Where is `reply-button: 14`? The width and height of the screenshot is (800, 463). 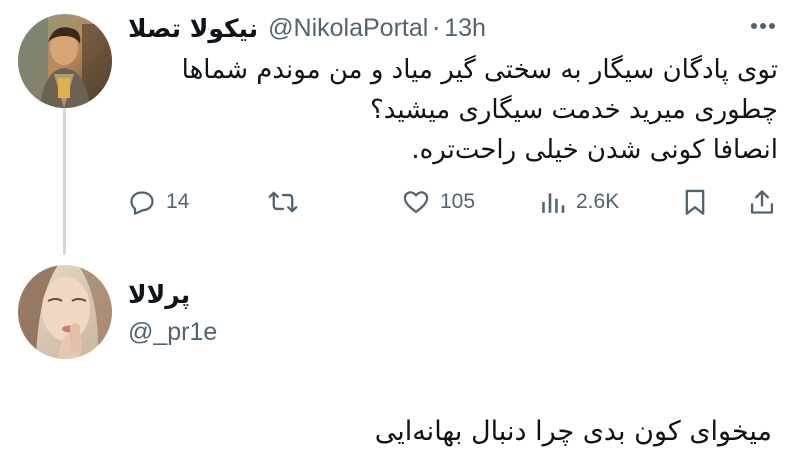 reply-button: 14 is located at coordinates (158, 202).